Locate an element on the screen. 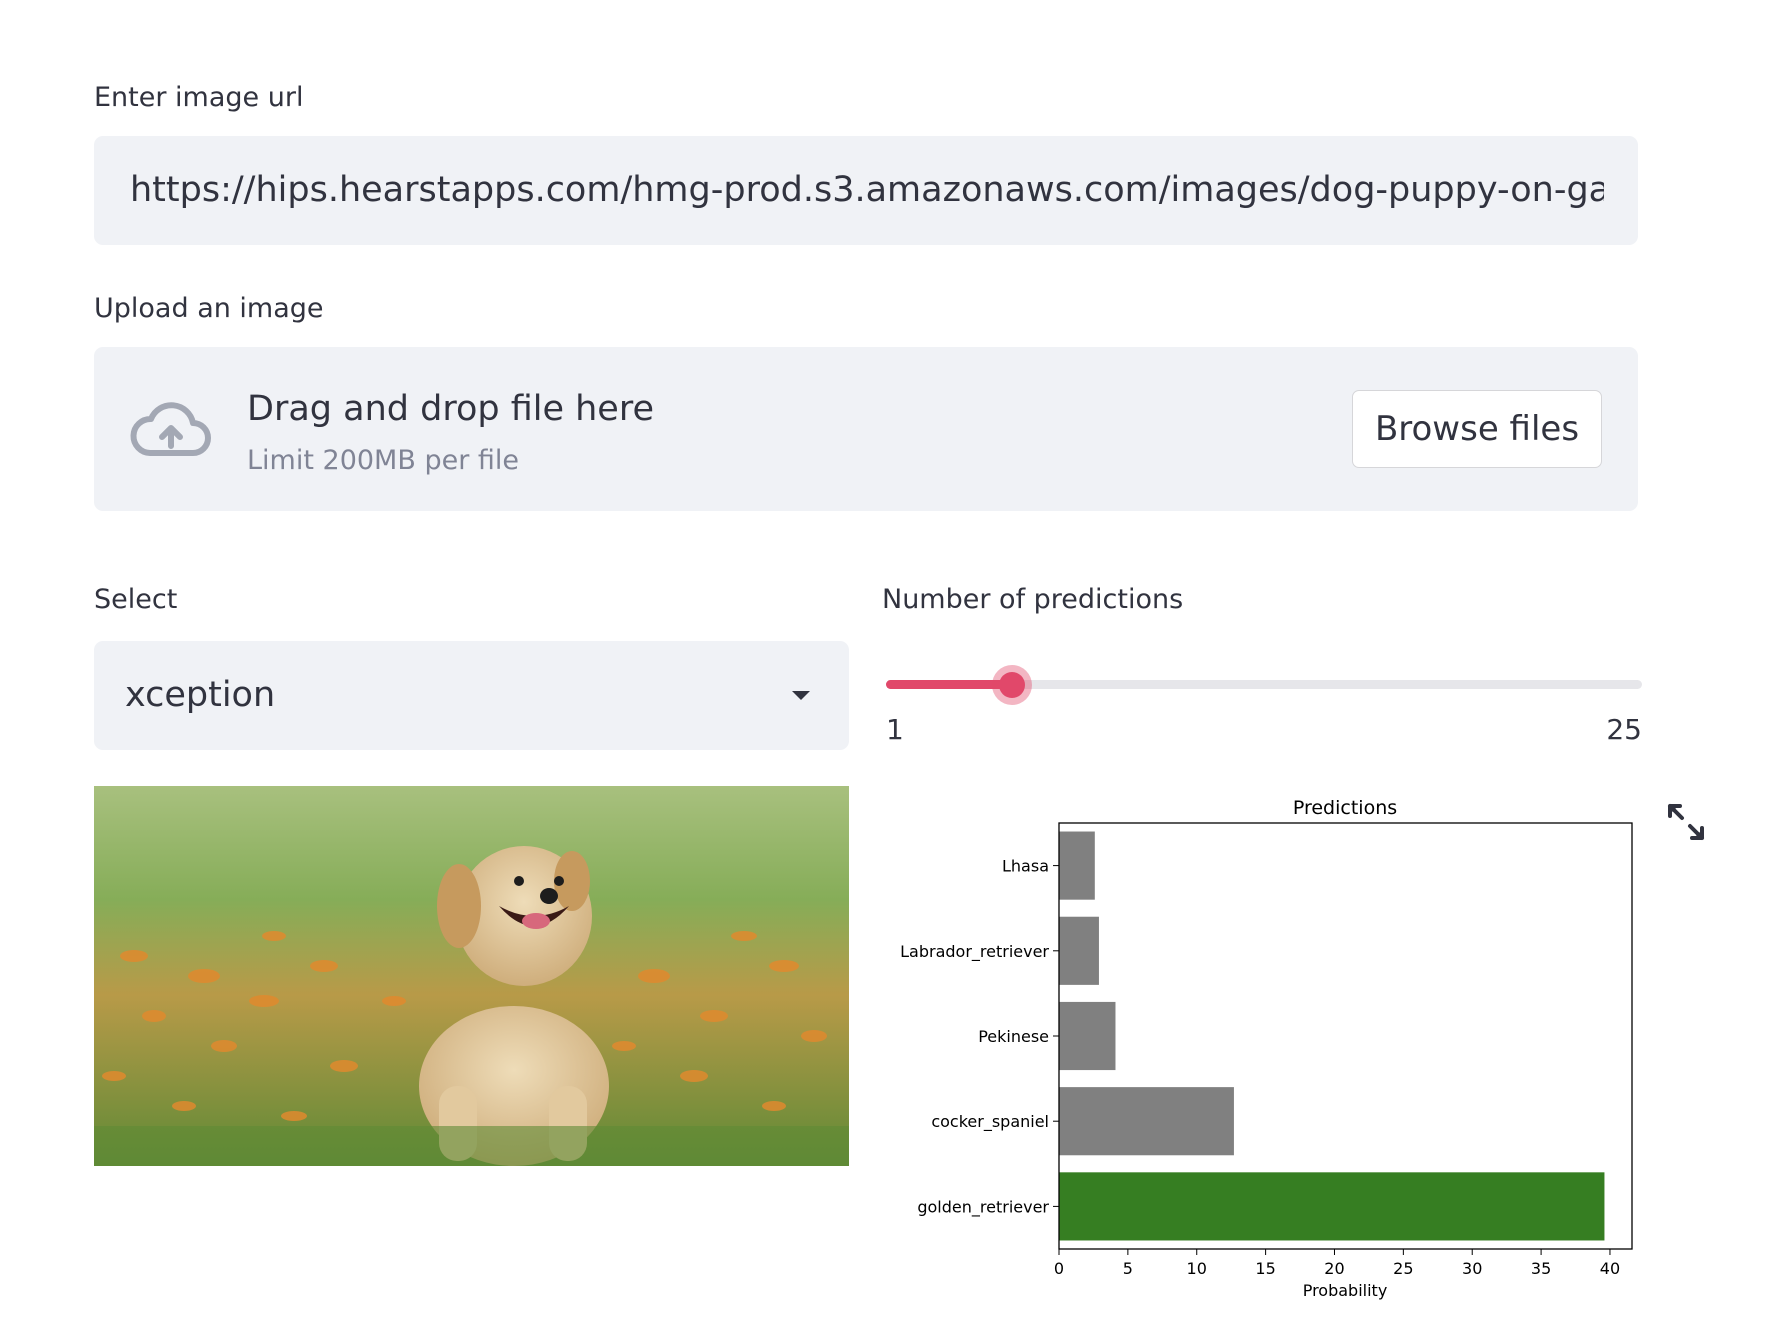  browse-files-button: Browse files is located at coordinates (1477, 429).